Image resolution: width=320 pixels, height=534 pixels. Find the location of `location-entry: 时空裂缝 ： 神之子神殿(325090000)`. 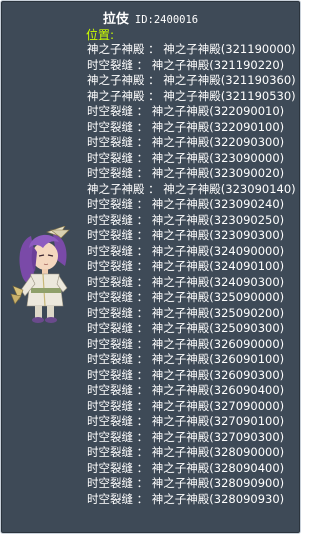

location-entry: 时空裂缝 ： 神之子神殿(325090000) is located at coordinates (186, 297).